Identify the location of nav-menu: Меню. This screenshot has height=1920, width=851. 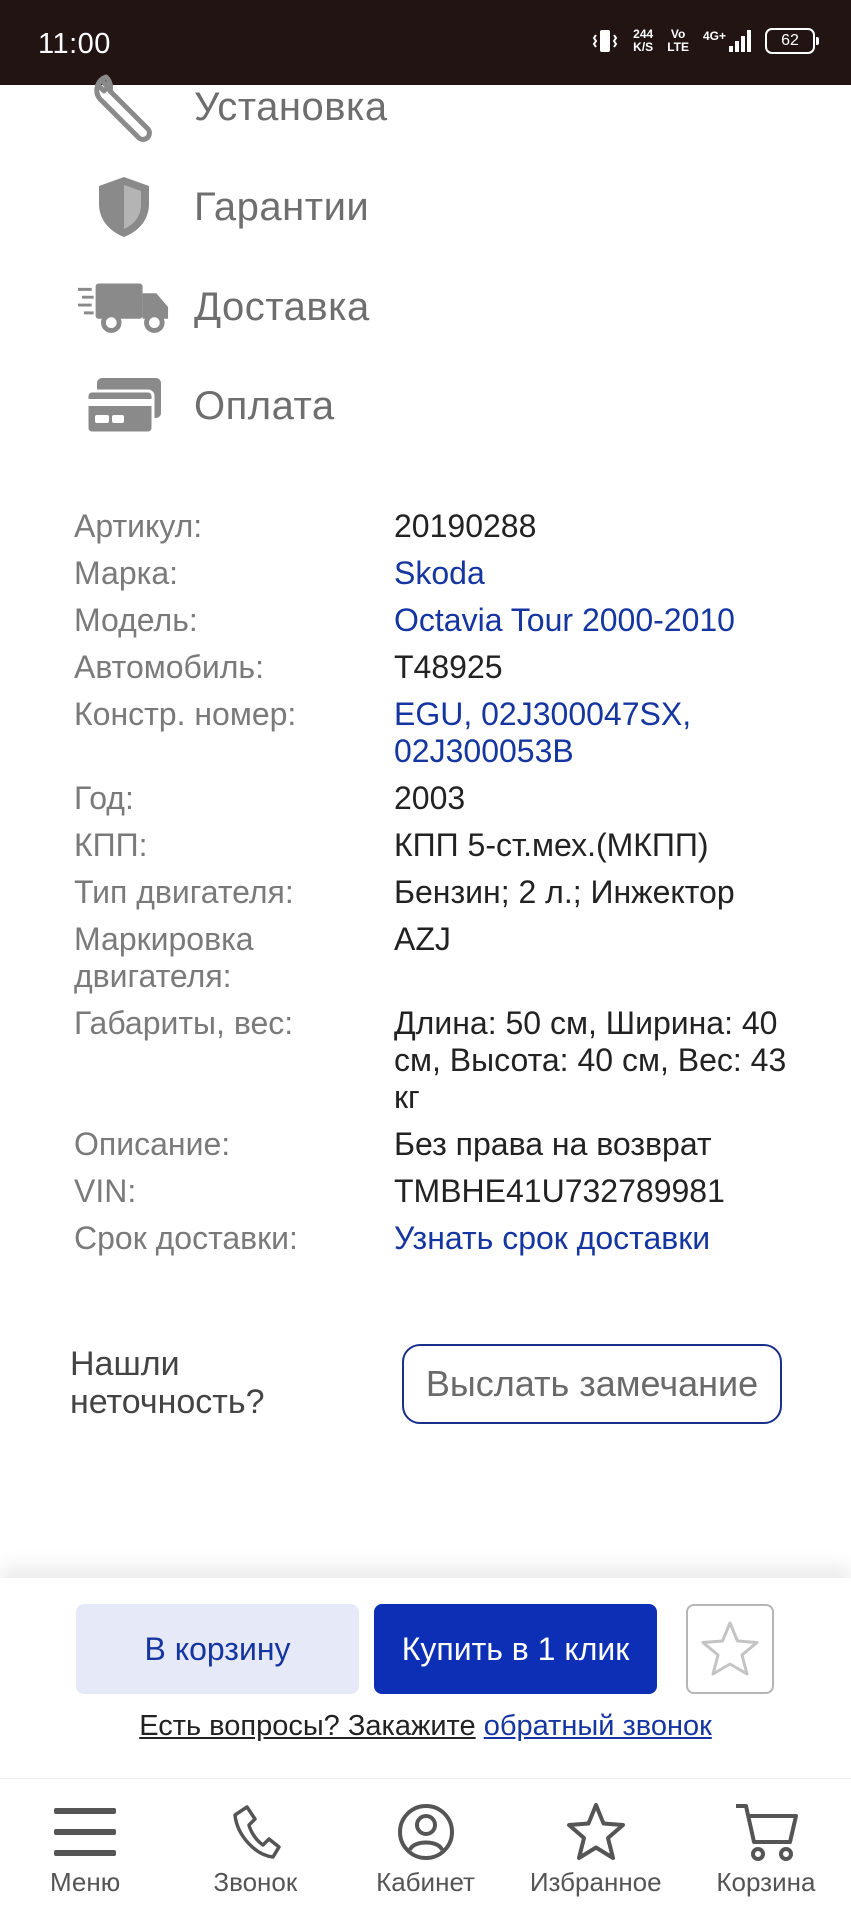
(85, 1849).